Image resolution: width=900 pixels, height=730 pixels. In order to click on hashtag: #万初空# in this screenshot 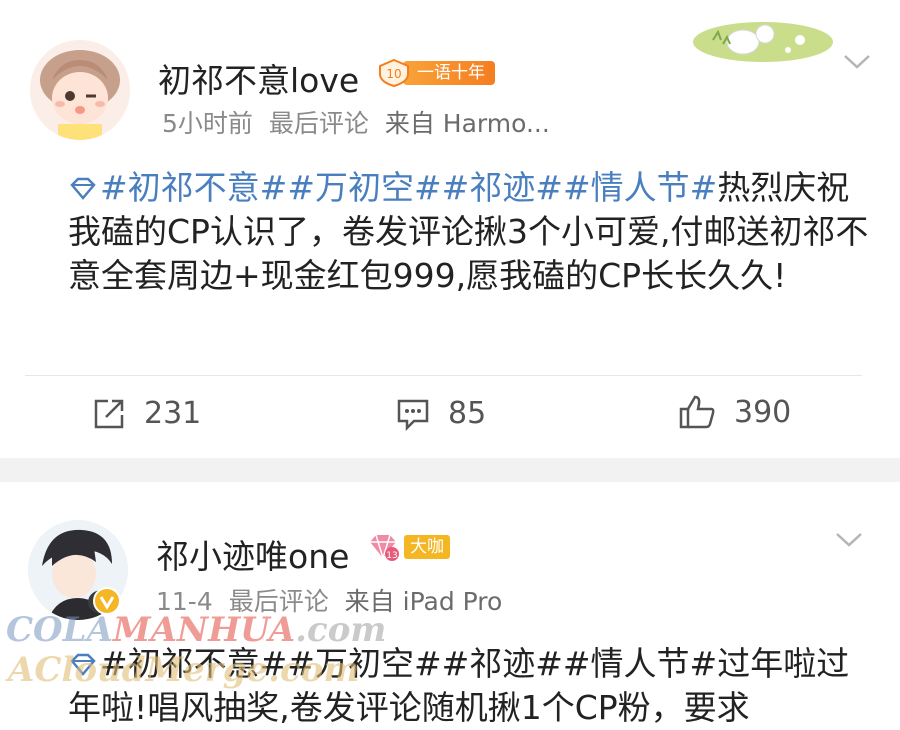, I will do `click(364, 187)`.